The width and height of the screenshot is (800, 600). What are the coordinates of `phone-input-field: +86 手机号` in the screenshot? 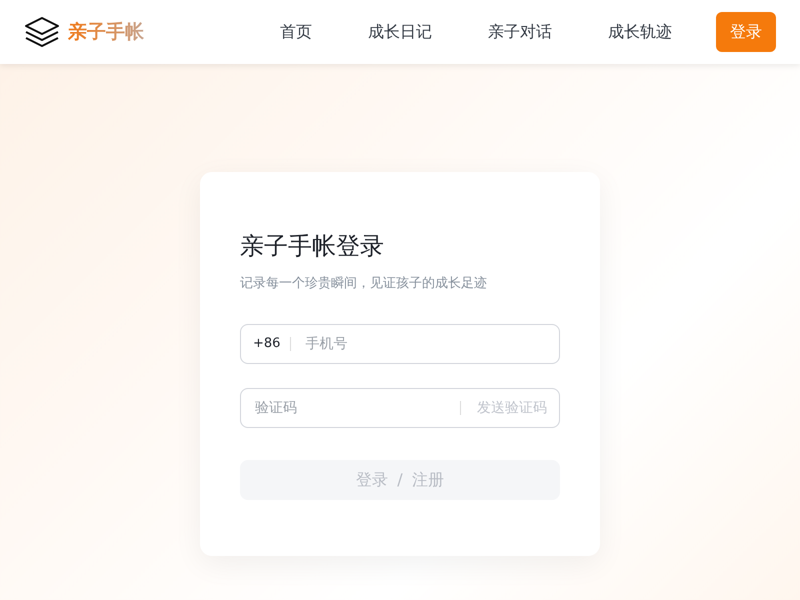 It's located at (400, 344).